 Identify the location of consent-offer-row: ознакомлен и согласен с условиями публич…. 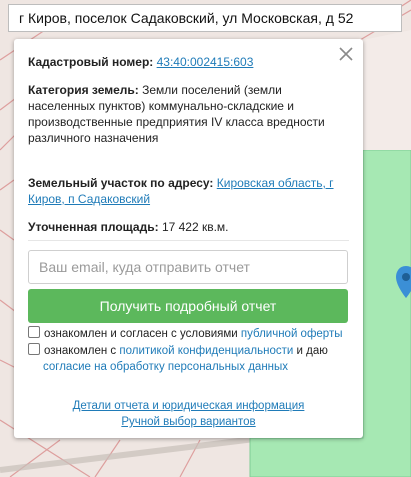
(188, 334).